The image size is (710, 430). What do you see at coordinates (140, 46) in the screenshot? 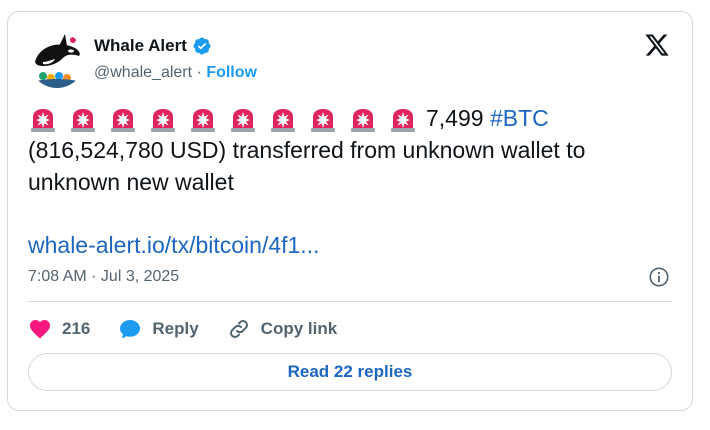
I see `author-name: Whale Alert` at bounding box center [140, 46].